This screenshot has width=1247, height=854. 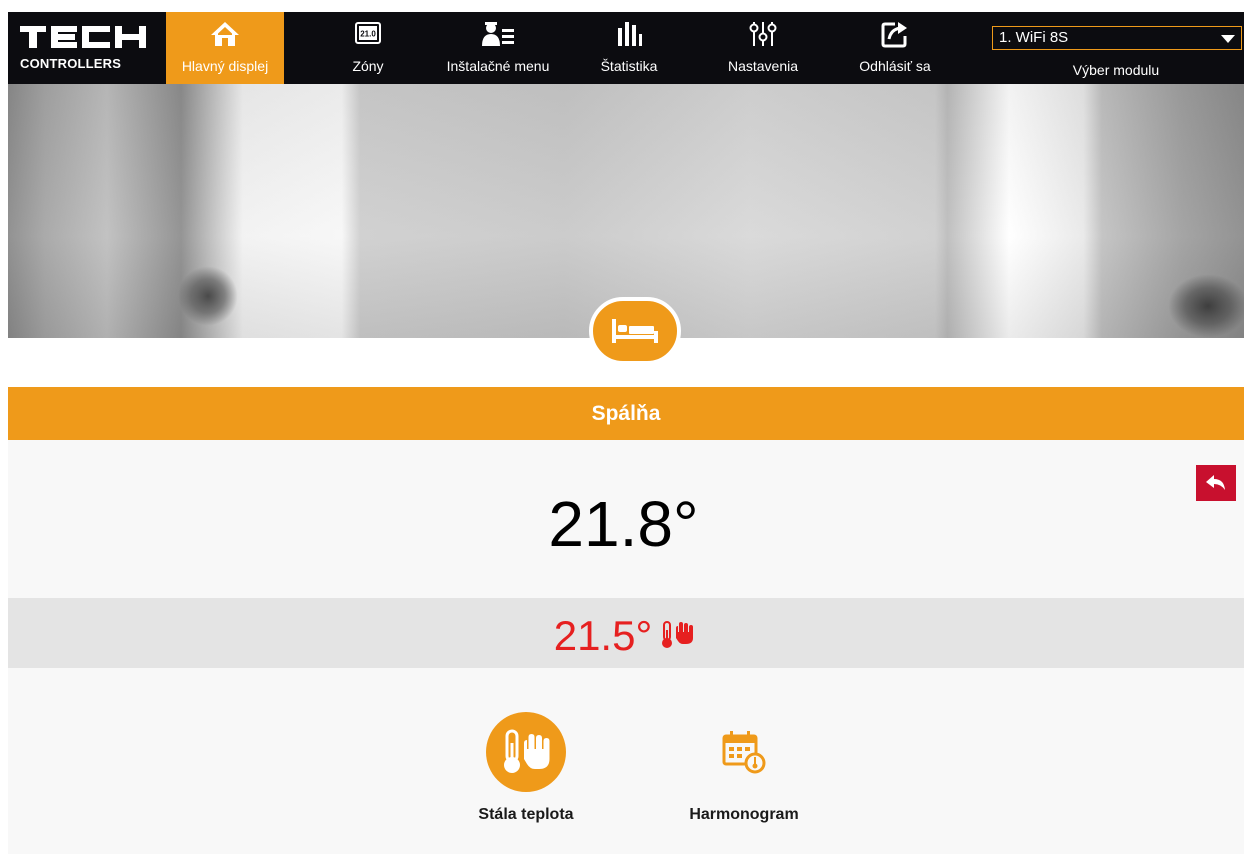 I want to click on current-temperature: 21.8°, so click(x=623, y=524).